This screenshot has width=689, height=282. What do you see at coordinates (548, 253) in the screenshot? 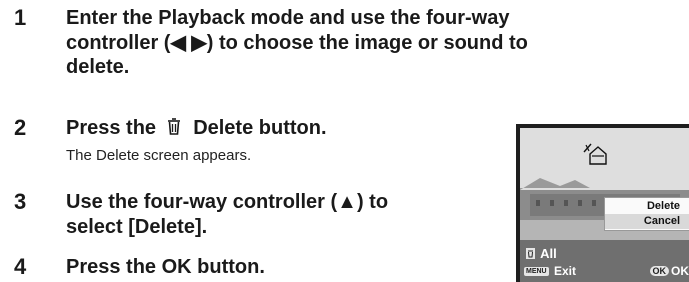
I see `all-label: All` at bounding box center [548, 253].